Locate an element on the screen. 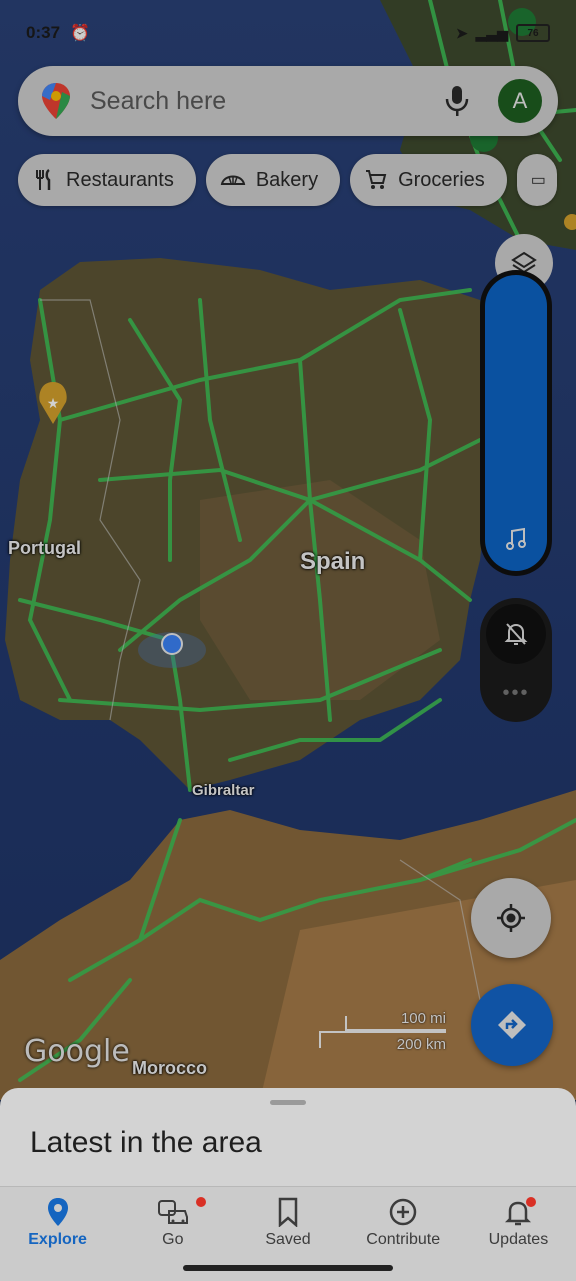 This screenshot has height=1281, width=576. alarm-icon: ⏰ is located at coordinates (80, 33).